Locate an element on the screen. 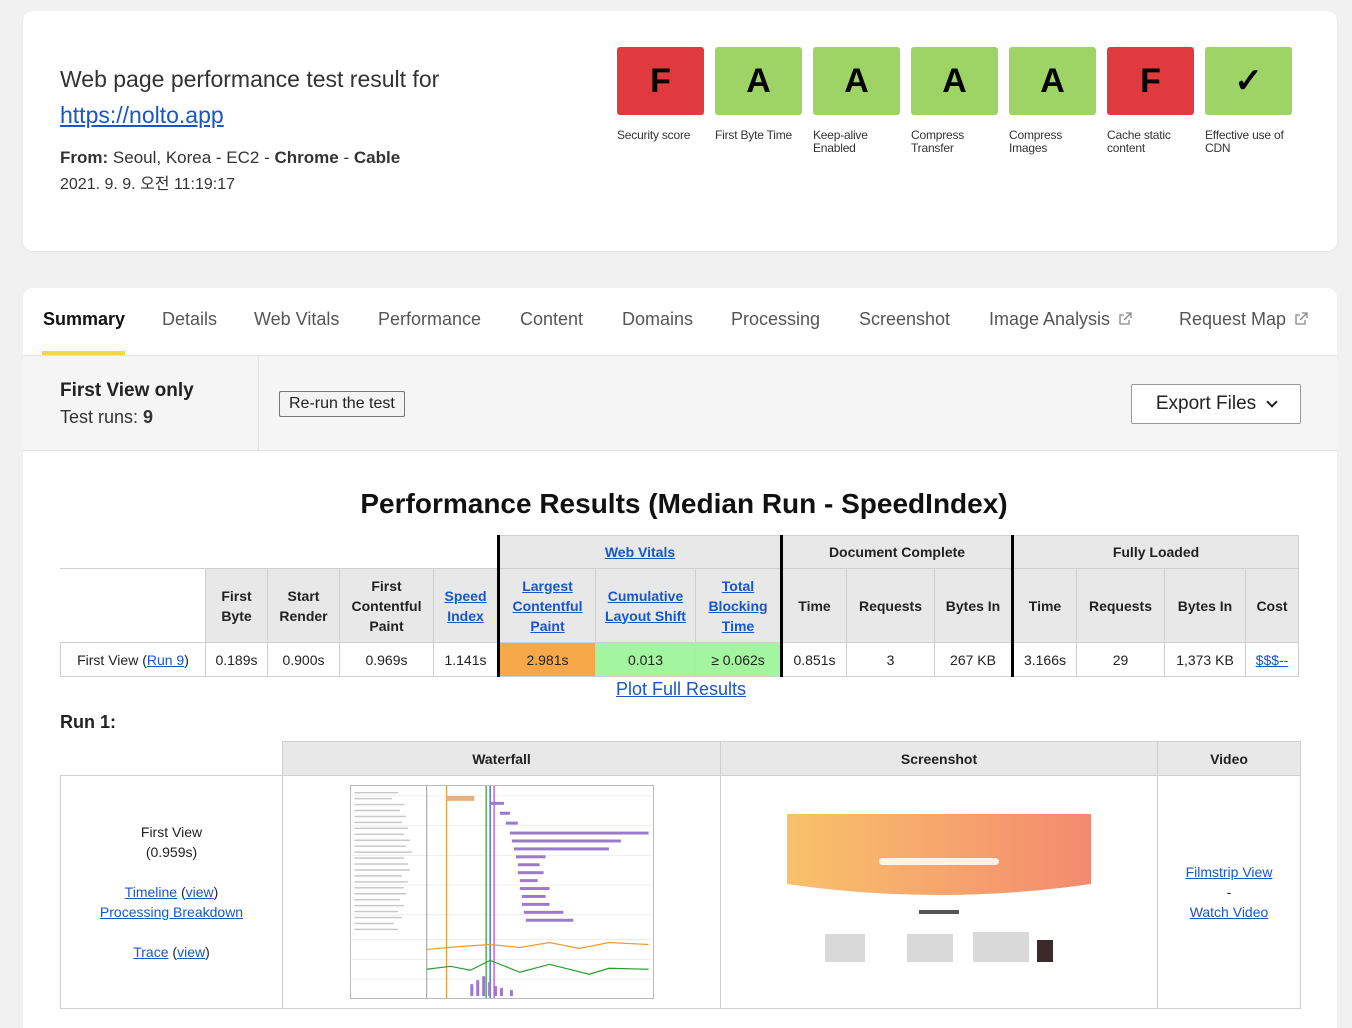 The height and width of the screenshot is (1028, 1352). grade-cache-static: F Cache static content is located at coordinates (1150, 101).